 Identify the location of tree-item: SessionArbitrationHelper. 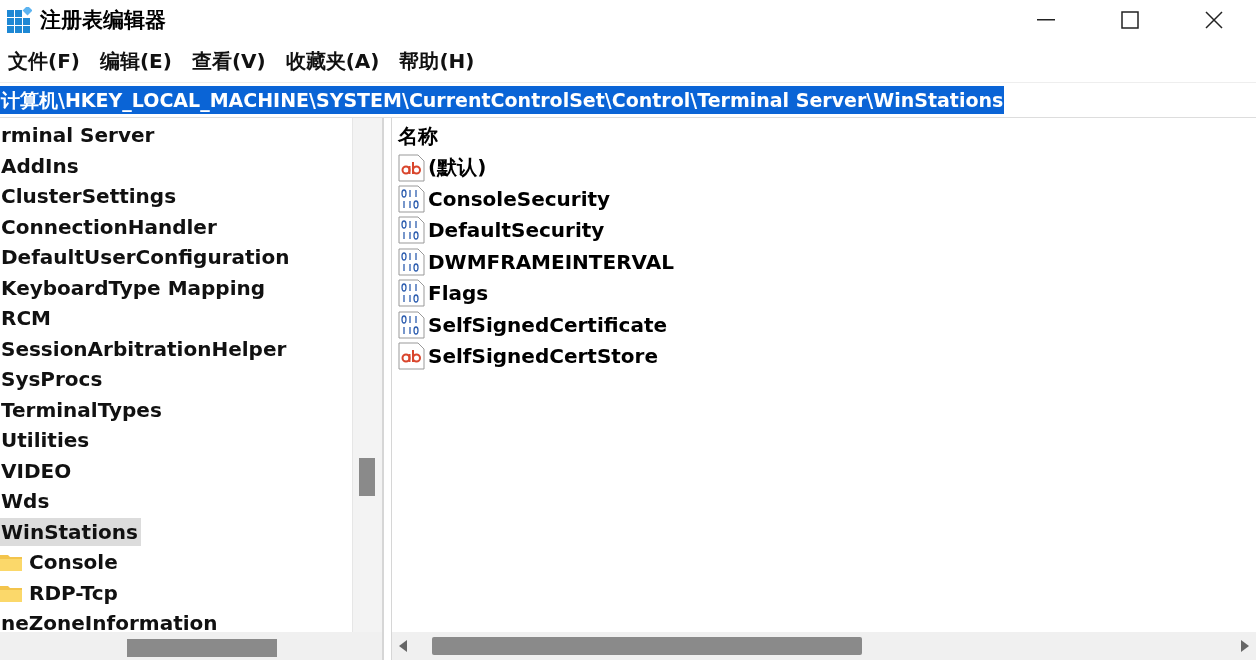
(145, 348).